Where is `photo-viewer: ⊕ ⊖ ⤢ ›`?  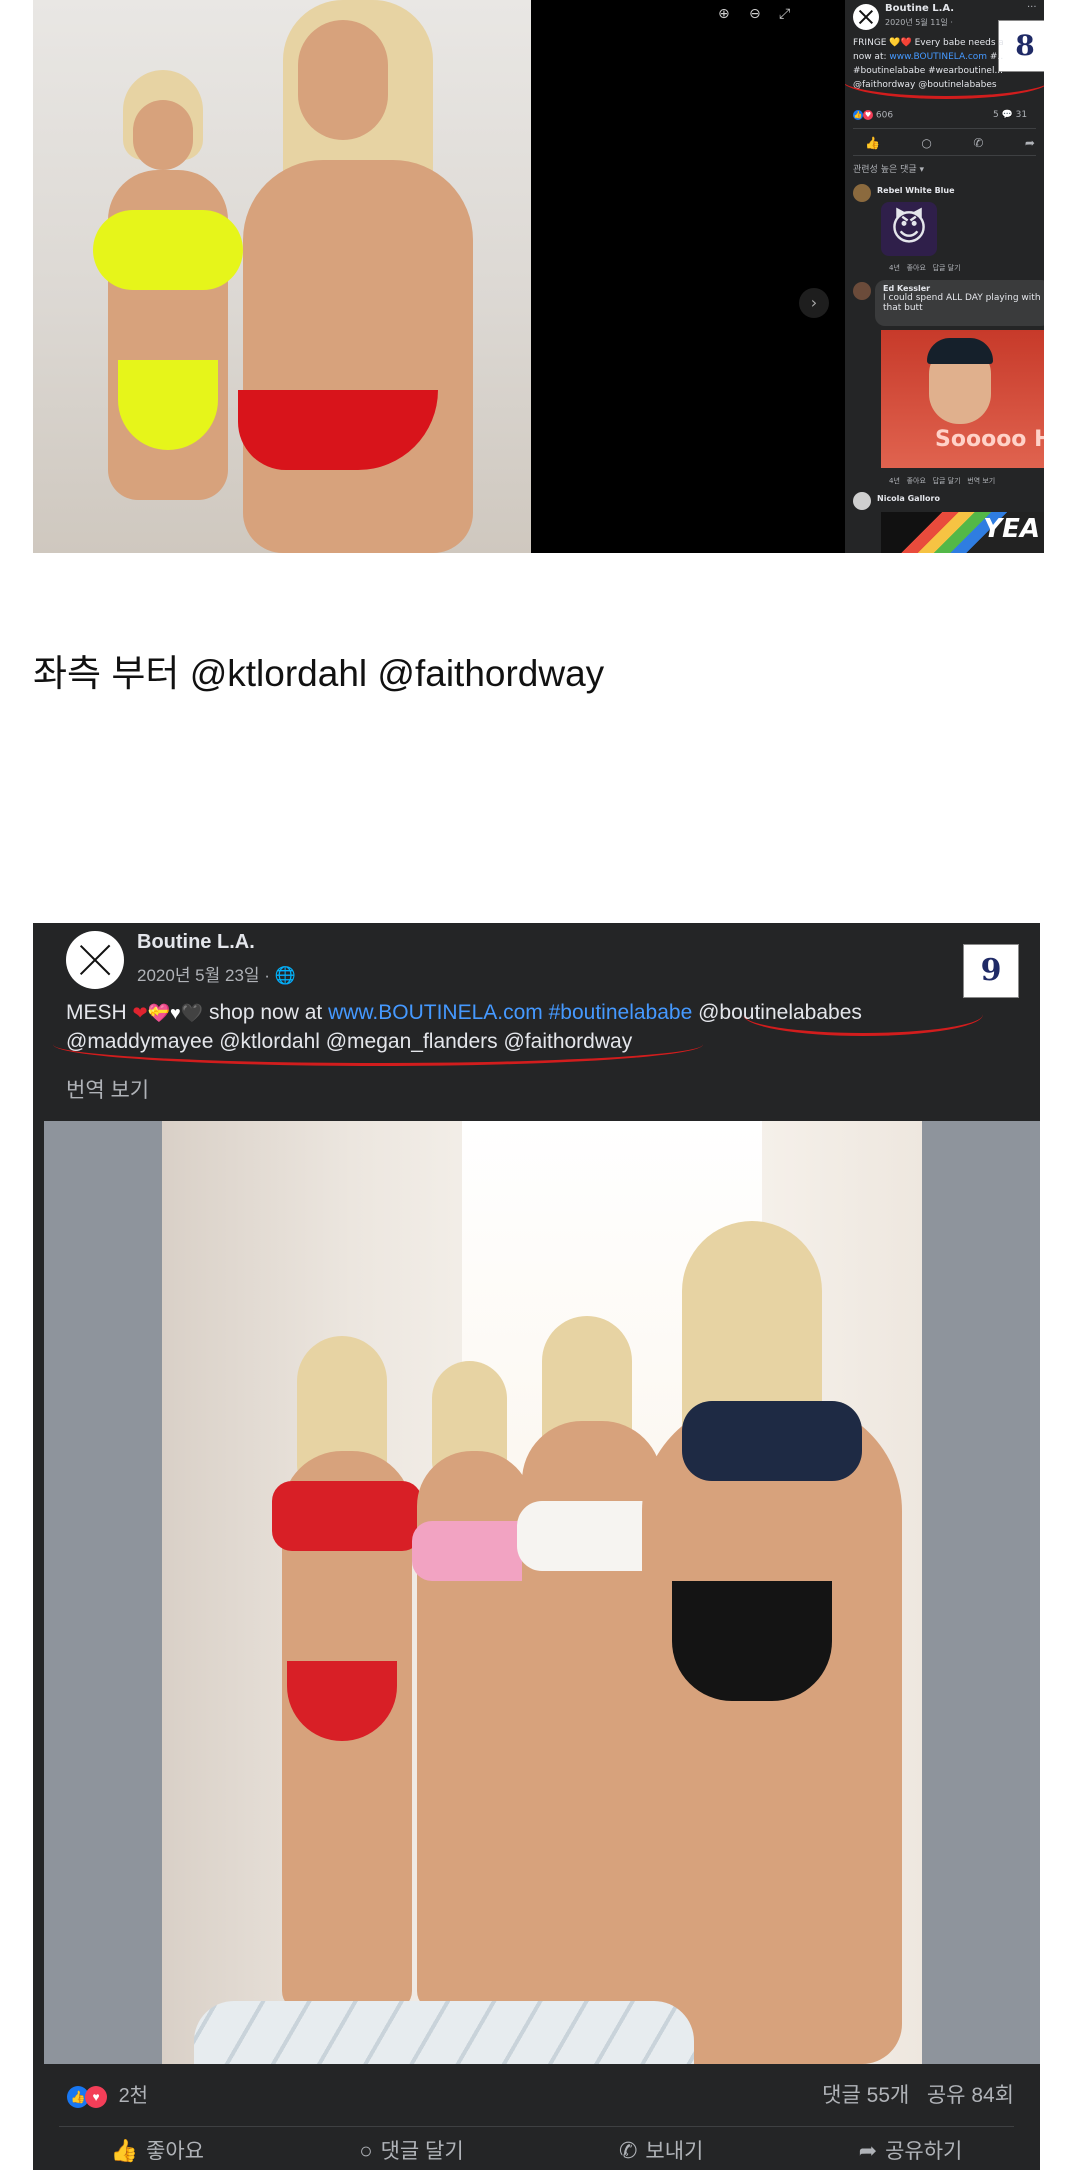
photo-viewer: ⊕ ⊖ ⤢ › is located at coordinates (688, 276).